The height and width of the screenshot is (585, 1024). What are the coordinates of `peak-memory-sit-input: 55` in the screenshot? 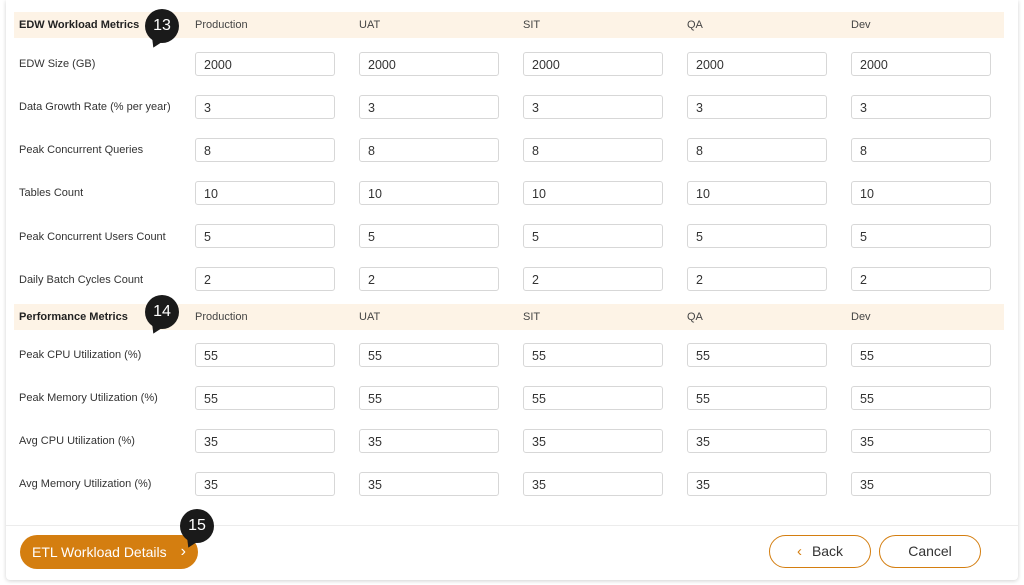 It's located at (593, 398).